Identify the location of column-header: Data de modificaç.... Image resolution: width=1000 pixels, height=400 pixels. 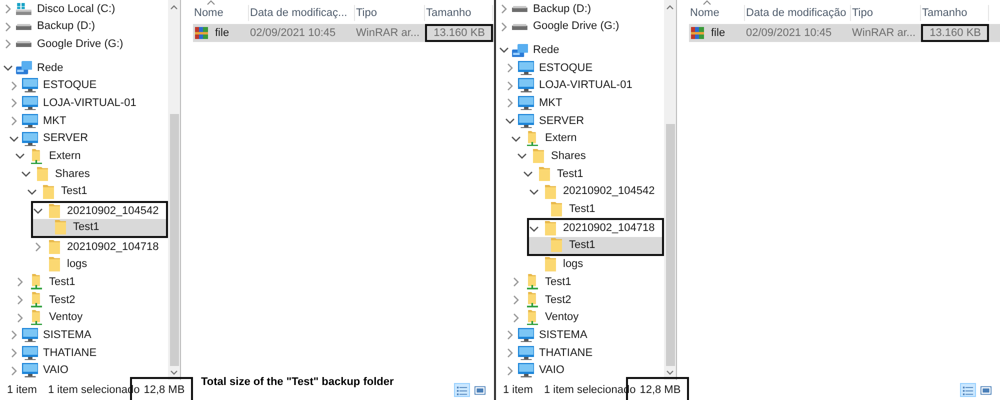
(299, 13).